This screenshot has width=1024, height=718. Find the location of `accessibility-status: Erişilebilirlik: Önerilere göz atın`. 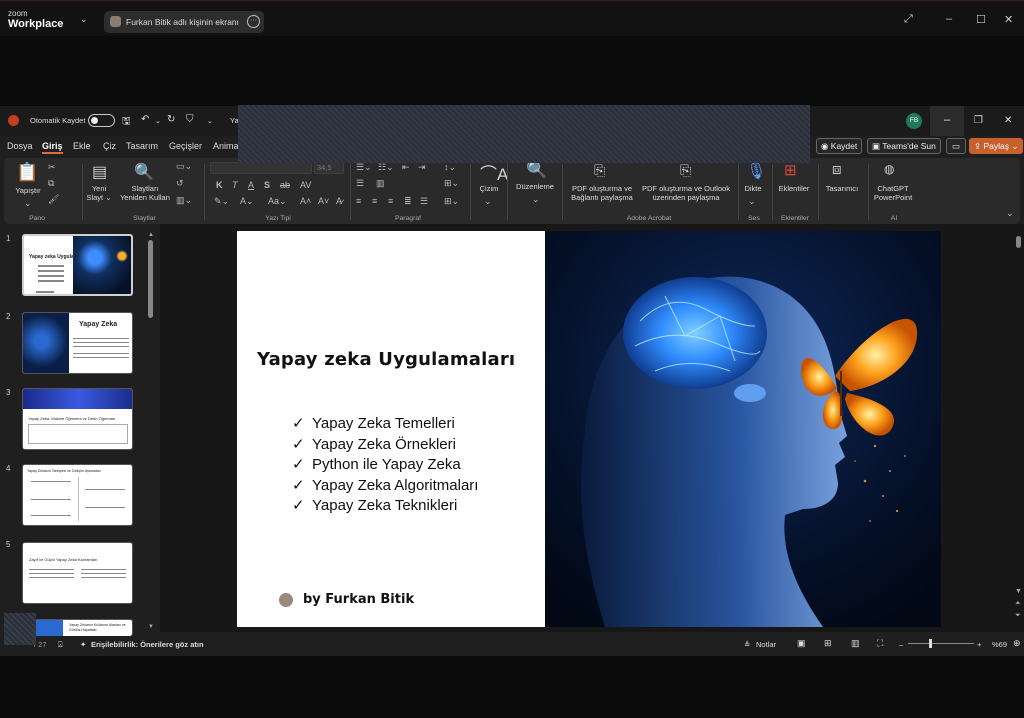

accessibility-status: Erişilebilirlik: Önerilere göz atın is located at coordinates (147, 644).